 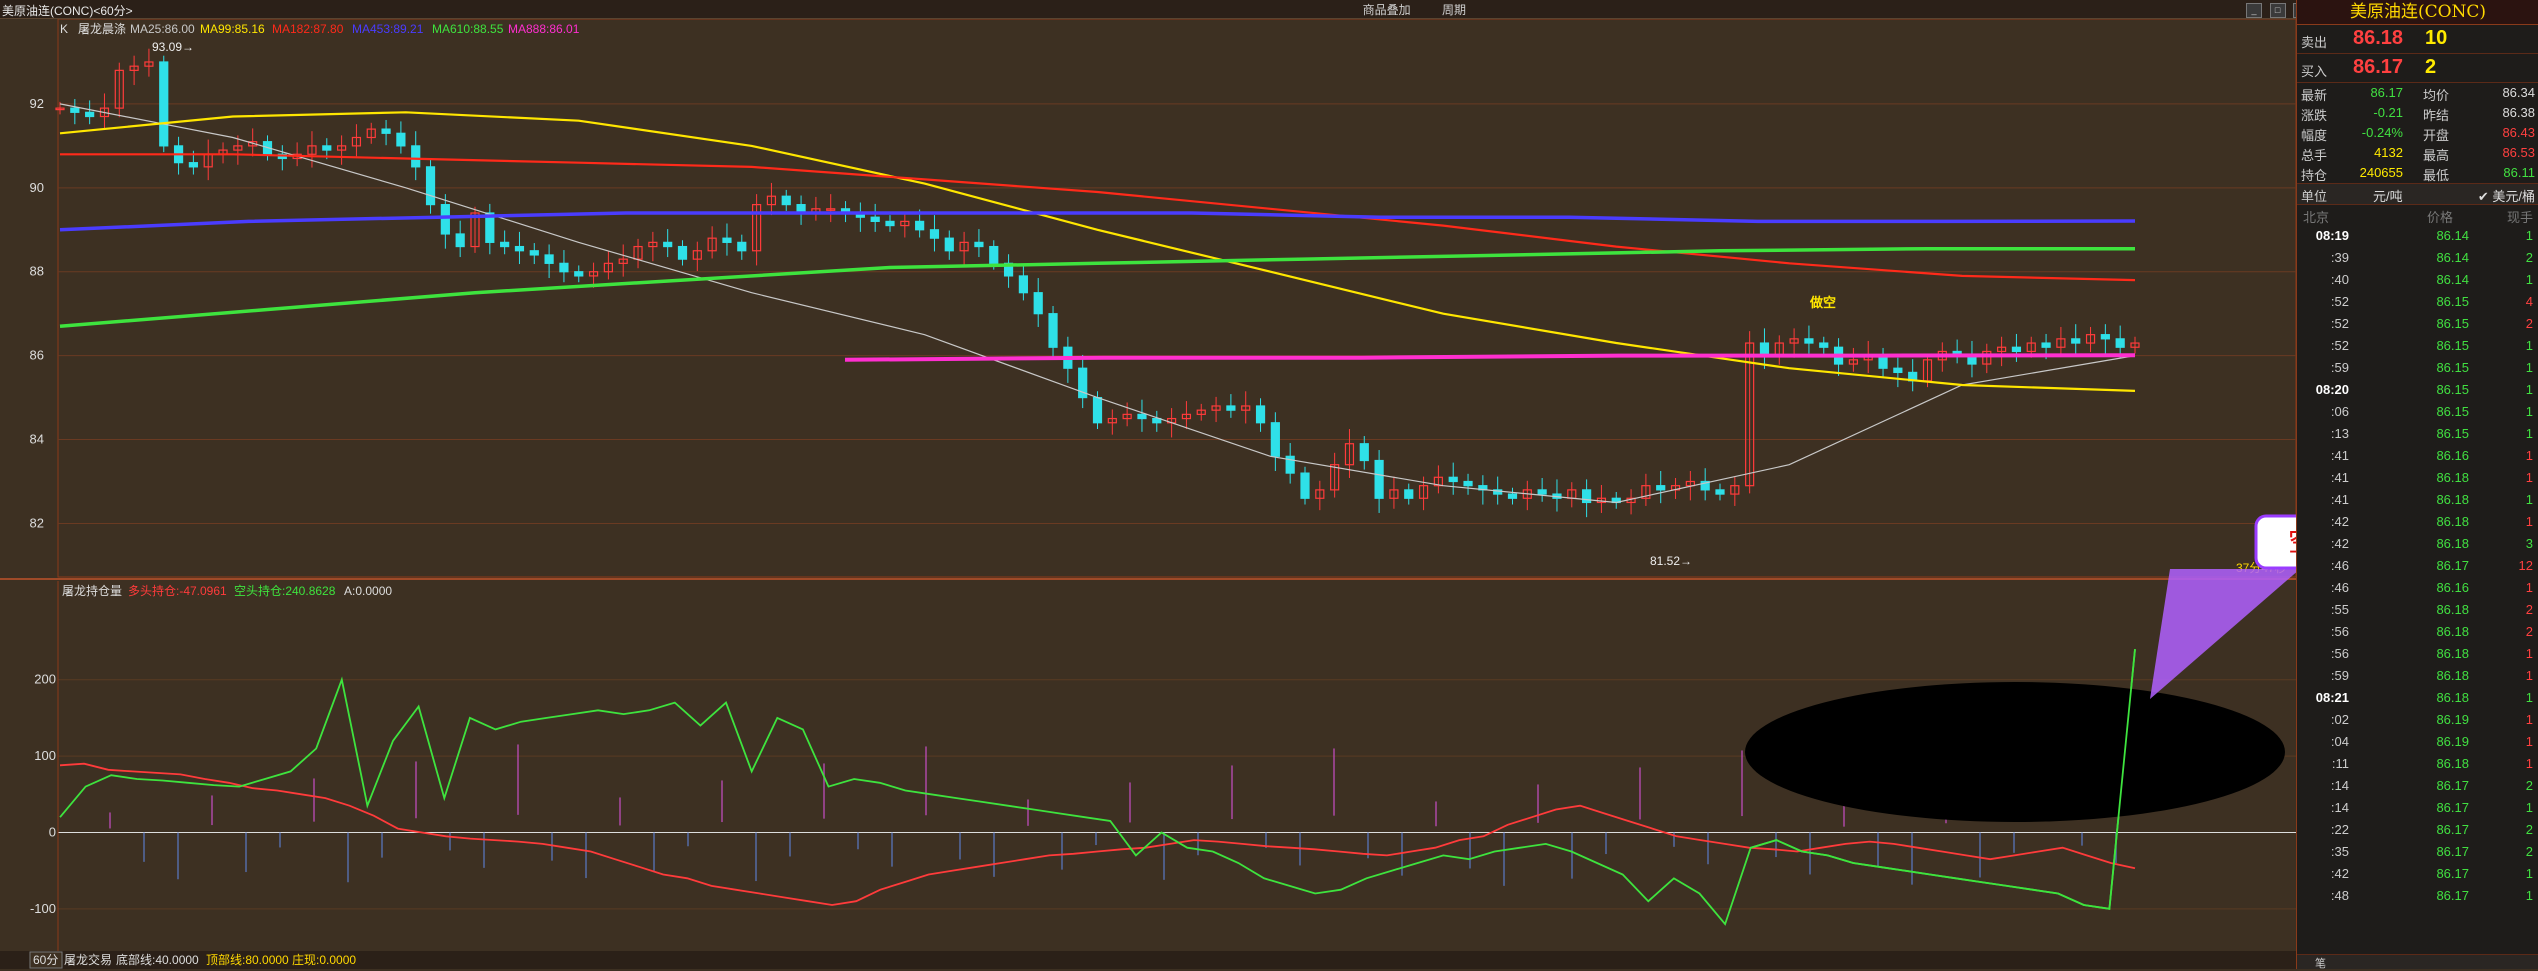 I want to click on tick-row: :11 86.18 1, so click(x=2417, y=764).